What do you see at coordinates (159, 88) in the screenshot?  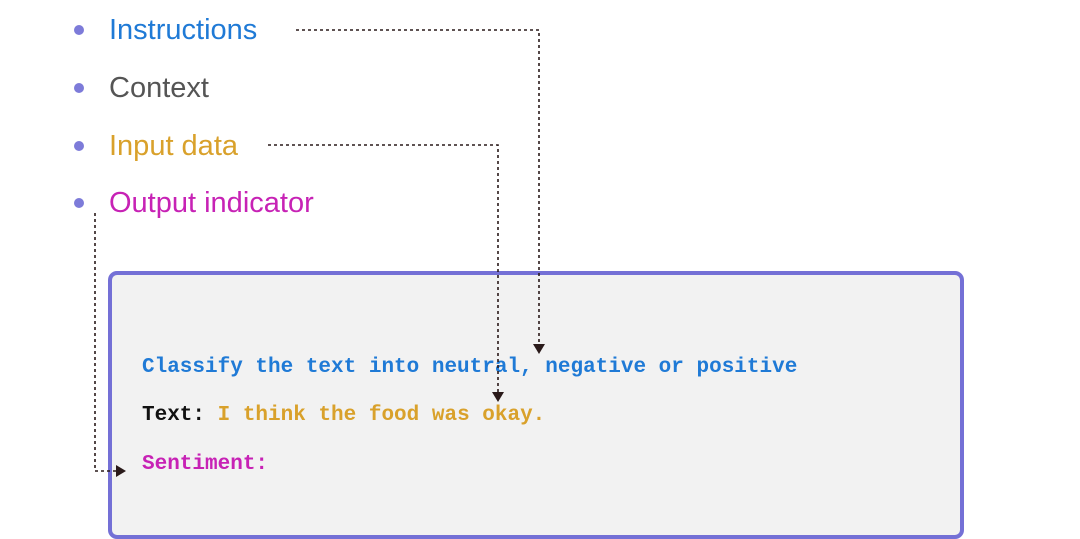 I see `legend-label-context: Context` at bounding box center [159, 88].